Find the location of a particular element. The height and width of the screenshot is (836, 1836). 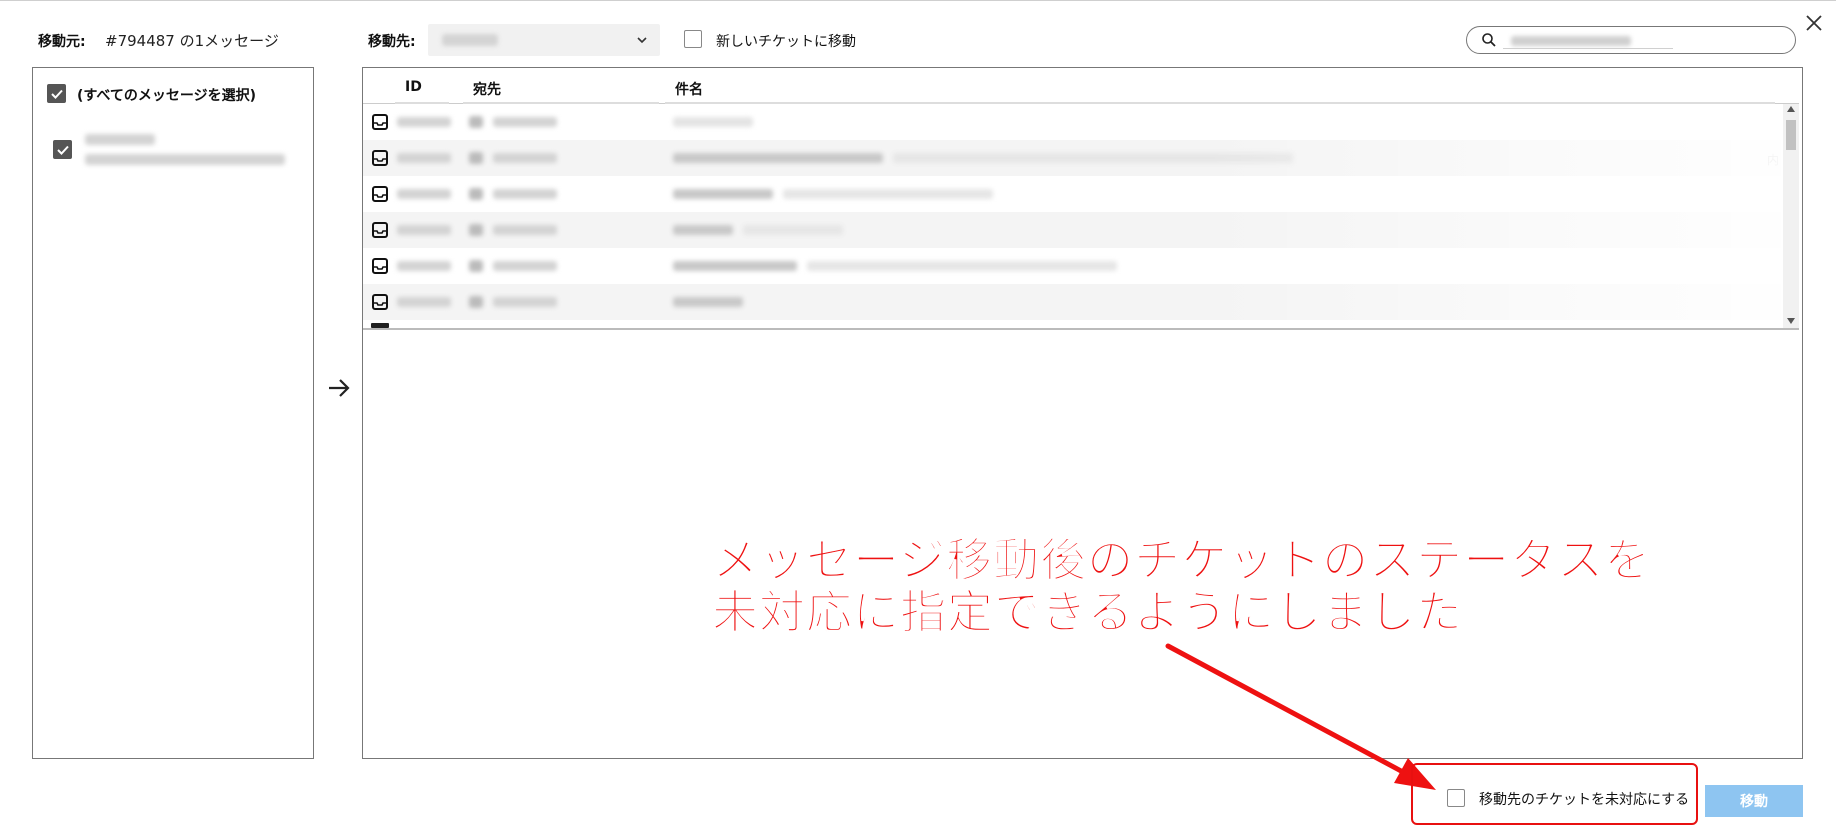

right-fade-overlay is located at coordinates (1493, 224).